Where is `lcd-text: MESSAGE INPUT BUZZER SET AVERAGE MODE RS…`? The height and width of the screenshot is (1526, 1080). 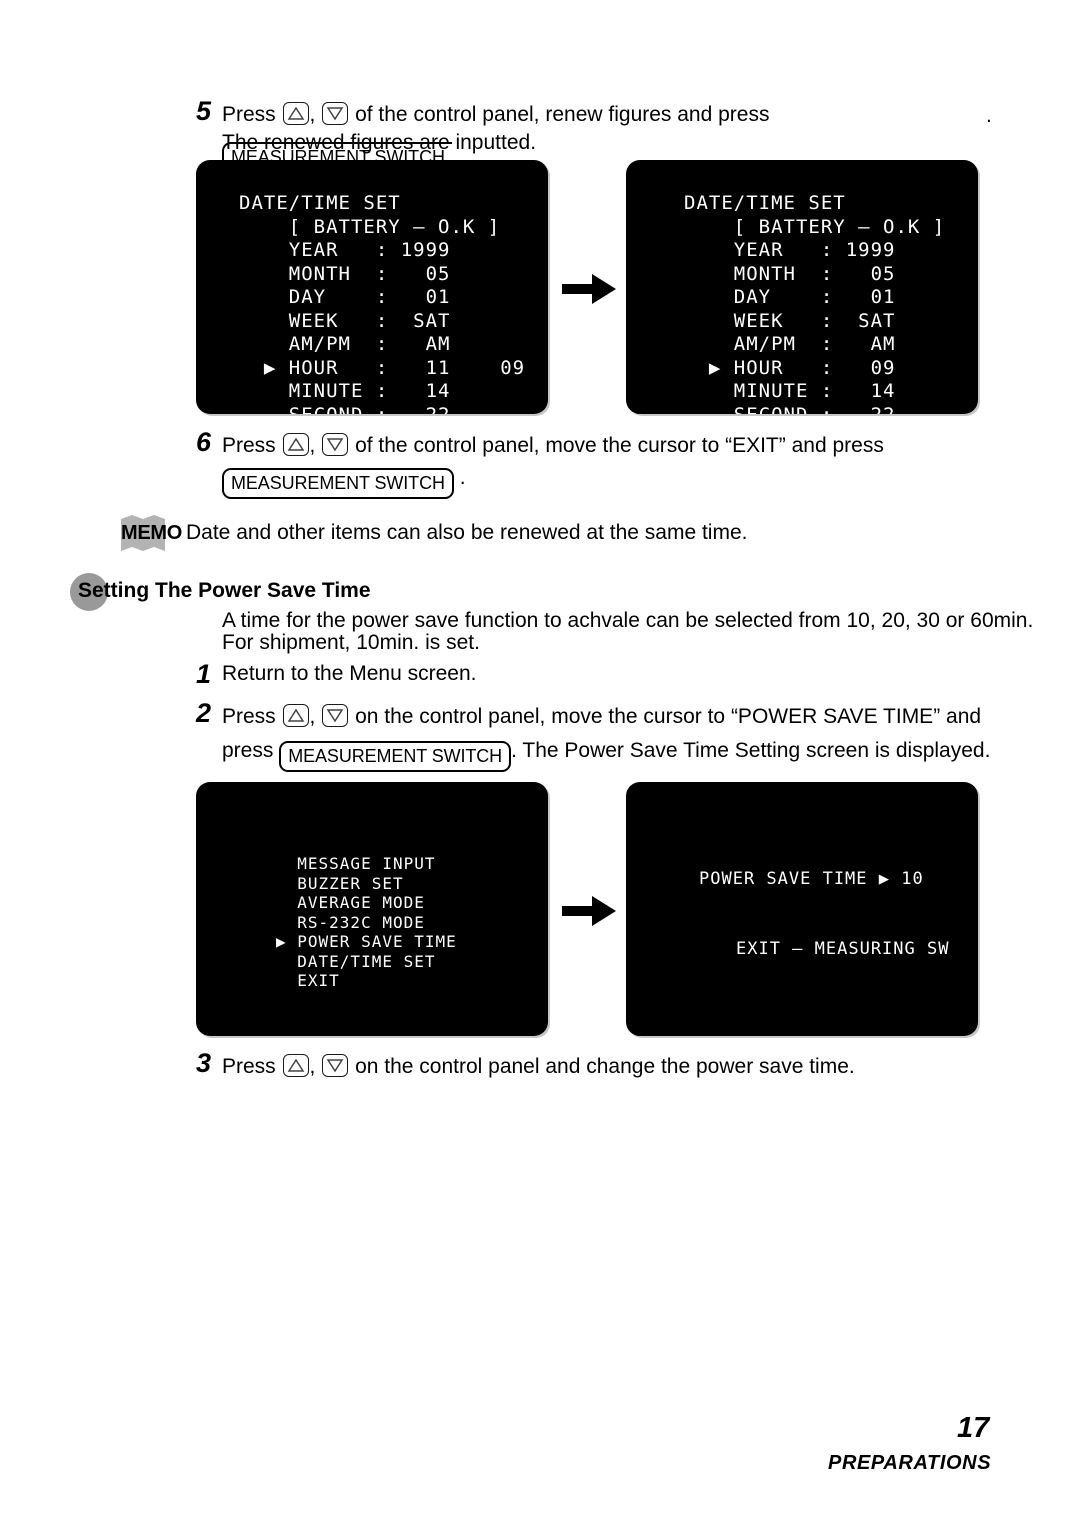 lcd-text: MESSAGE INPUT BUZZER SET AVERAGE MODE RS… is located at coordinates (366, 922).